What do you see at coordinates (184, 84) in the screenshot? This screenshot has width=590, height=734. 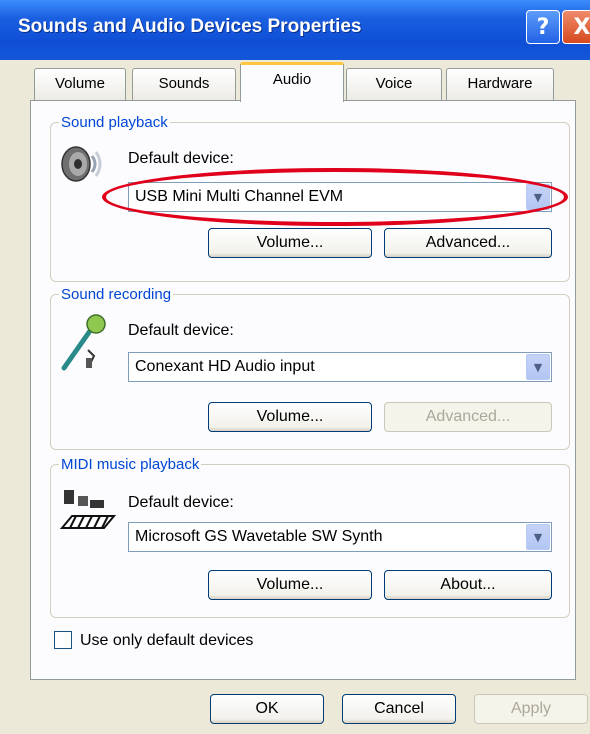 I see `tab-sounds: Sounds` at bounding box center [184, 84].